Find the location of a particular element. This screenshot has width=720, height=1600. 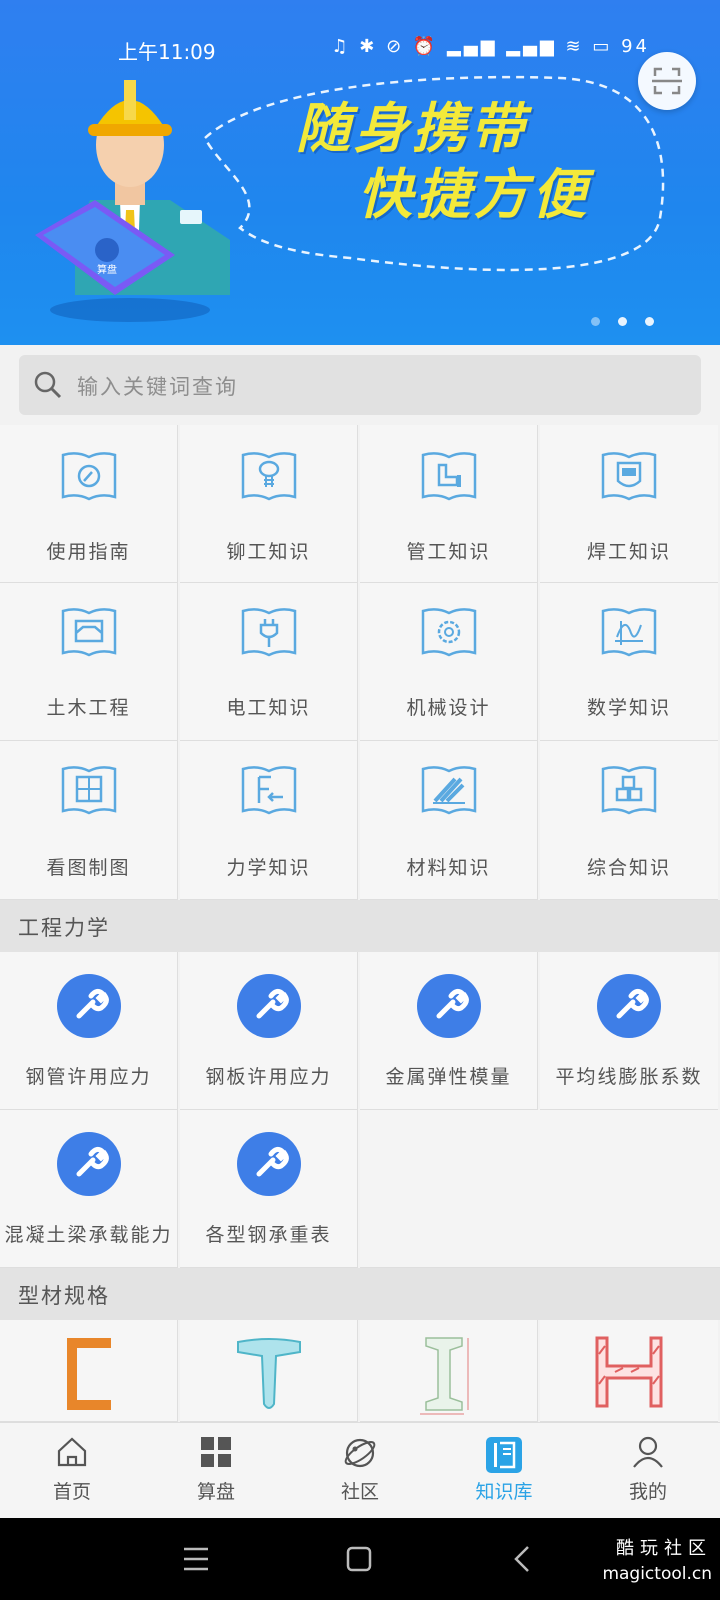

tab-knowledge: 知识库 is located at coordinates (504, 1471).